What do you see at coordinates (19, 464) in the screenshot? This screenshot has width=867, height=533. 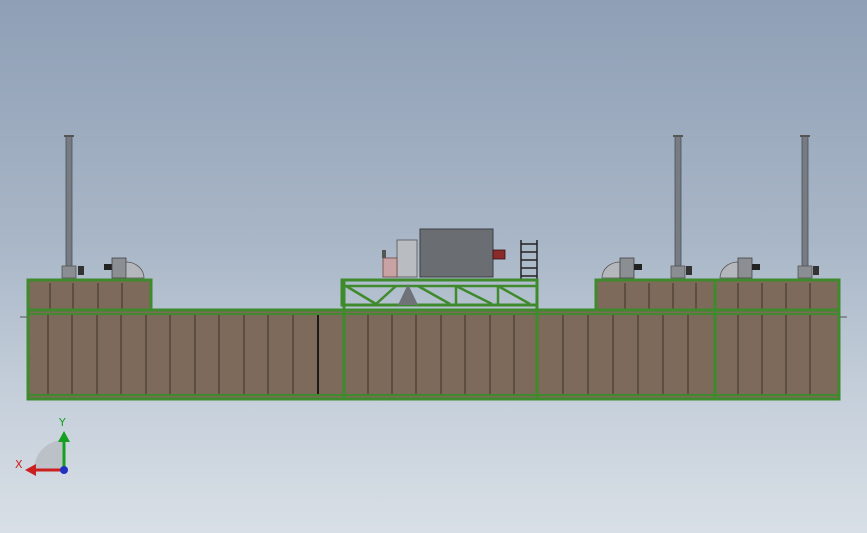 I see `x-axis-label: X` at bounding box center [19, 464].